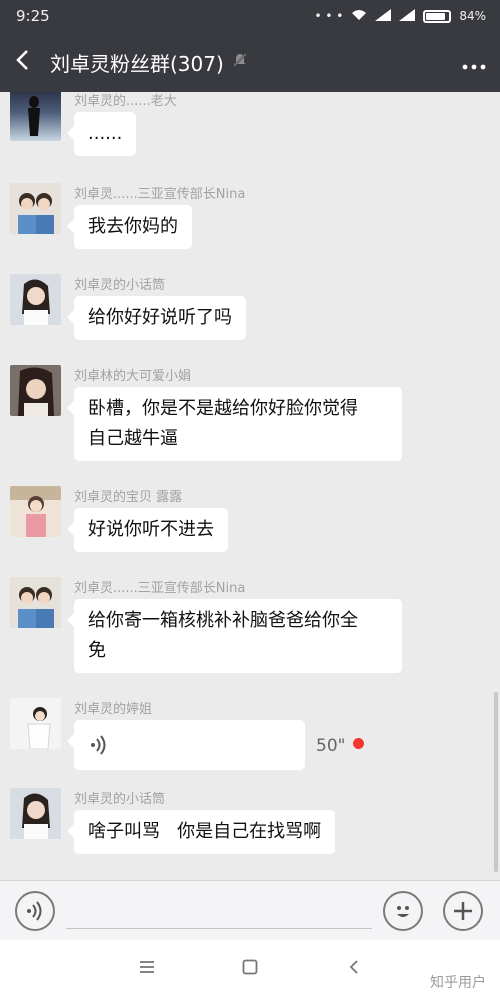 The image size is (500, 1000). I want to click on message-text: 给你好好说听了吗, so click(160, 317).